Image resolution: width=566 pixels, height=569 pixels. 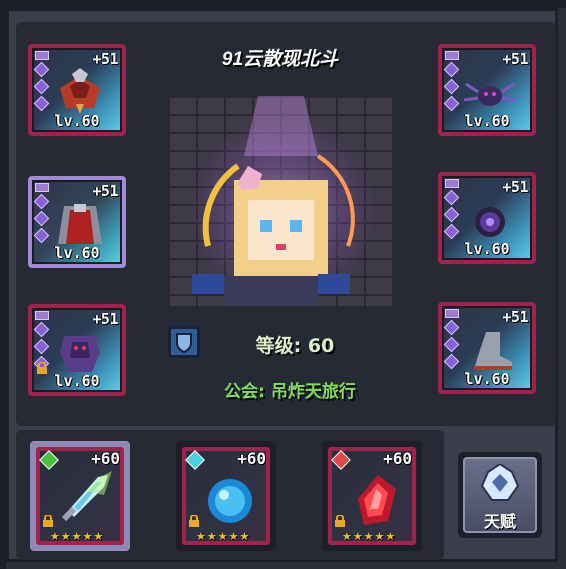 What do you see at coordinates (280, 59) in the screenshot?
I see `player-name: 91云散现北斗` at bounding box center [280, 59].